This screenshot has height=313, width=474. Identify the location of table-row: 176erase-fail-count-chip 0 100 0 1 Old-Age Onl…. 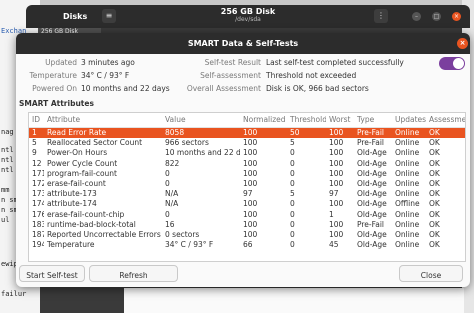
(247, 215).